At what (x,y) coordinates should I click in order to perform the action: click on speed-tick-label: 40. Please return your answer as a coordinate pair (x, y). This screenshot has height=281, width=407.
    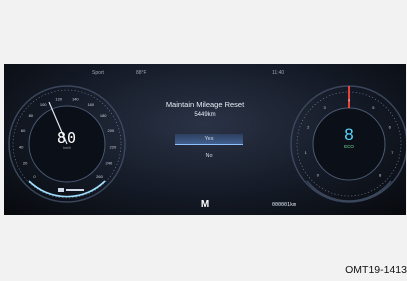
    Looking at the image, I should click on (21, 146).